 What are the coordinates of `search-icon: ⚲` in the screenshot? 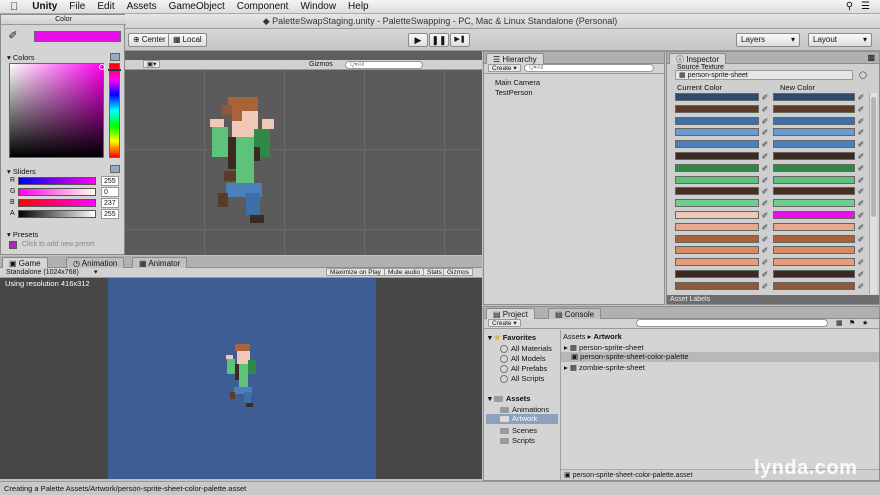 It's located at (849, 6).